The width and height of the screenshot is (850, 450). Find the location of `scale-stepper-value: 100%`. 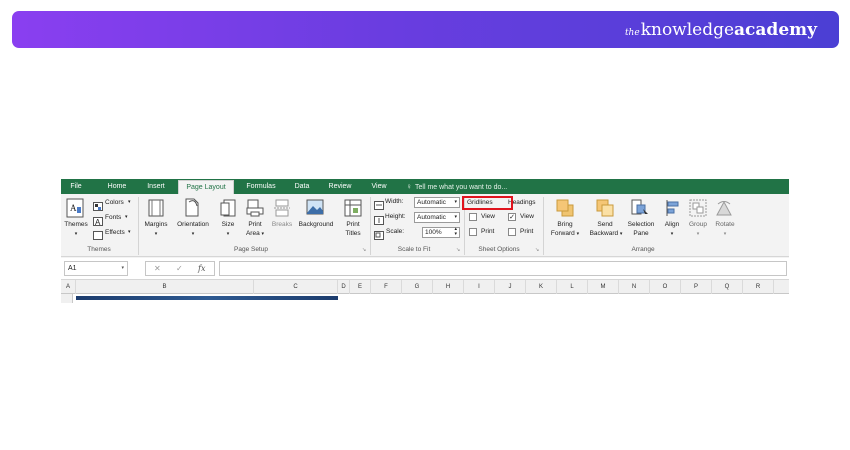

scale-stepper-value: 100% is located at coordinates (433, 232).